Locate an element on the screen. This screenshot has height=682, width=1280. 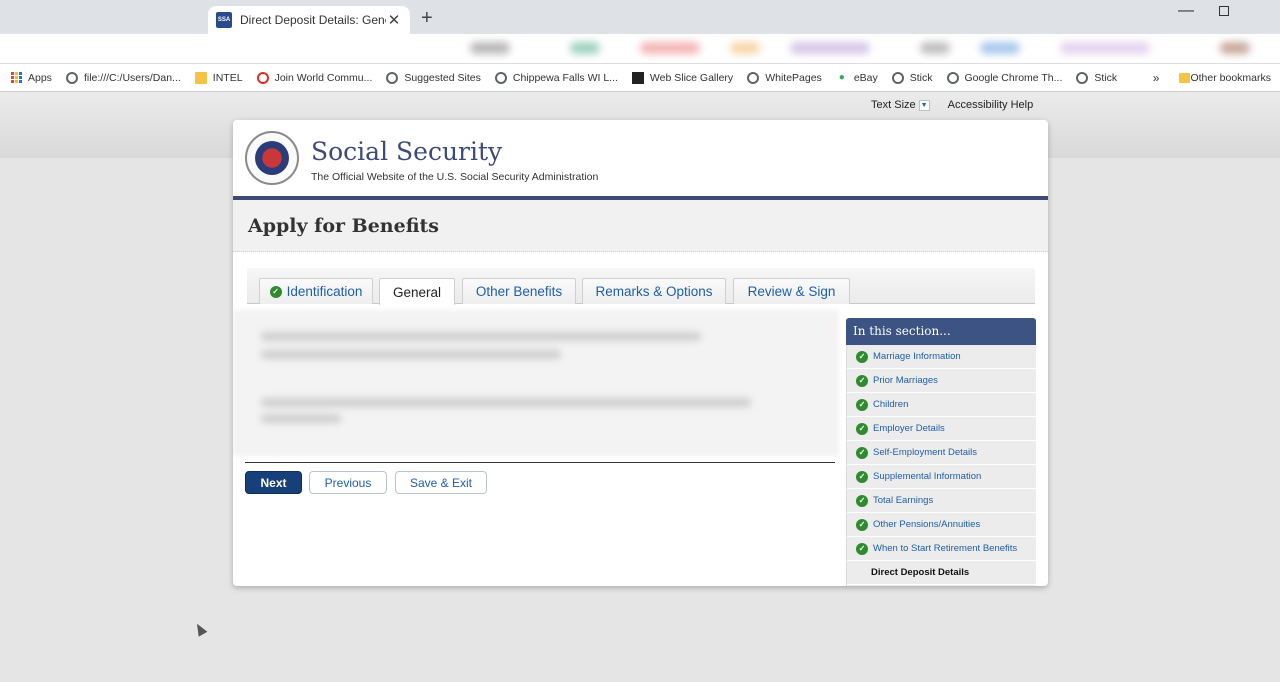
previous-button: Previous is located at coordinates (348, 482).